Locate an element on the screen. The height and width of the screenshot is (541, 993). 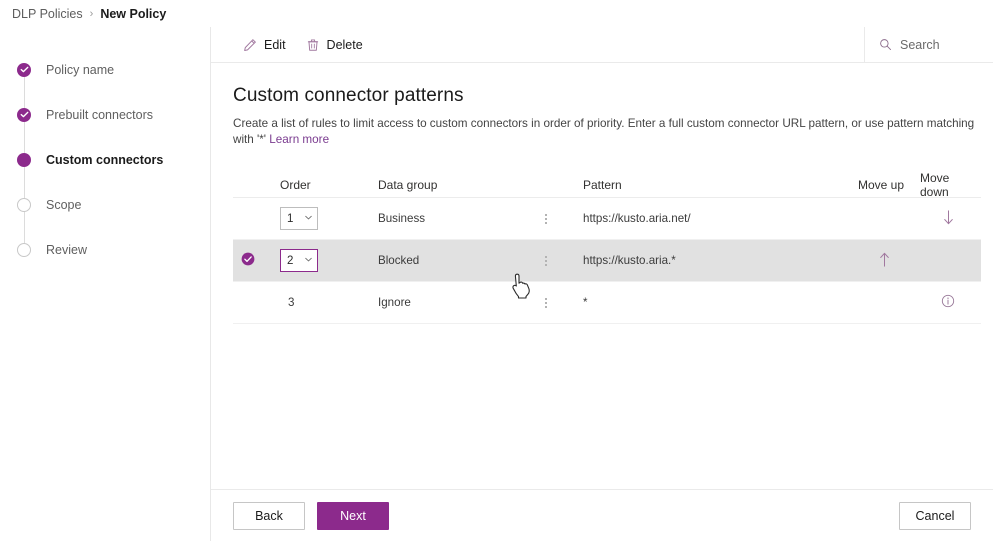
move-down-button is located at coordinates (948, 219).